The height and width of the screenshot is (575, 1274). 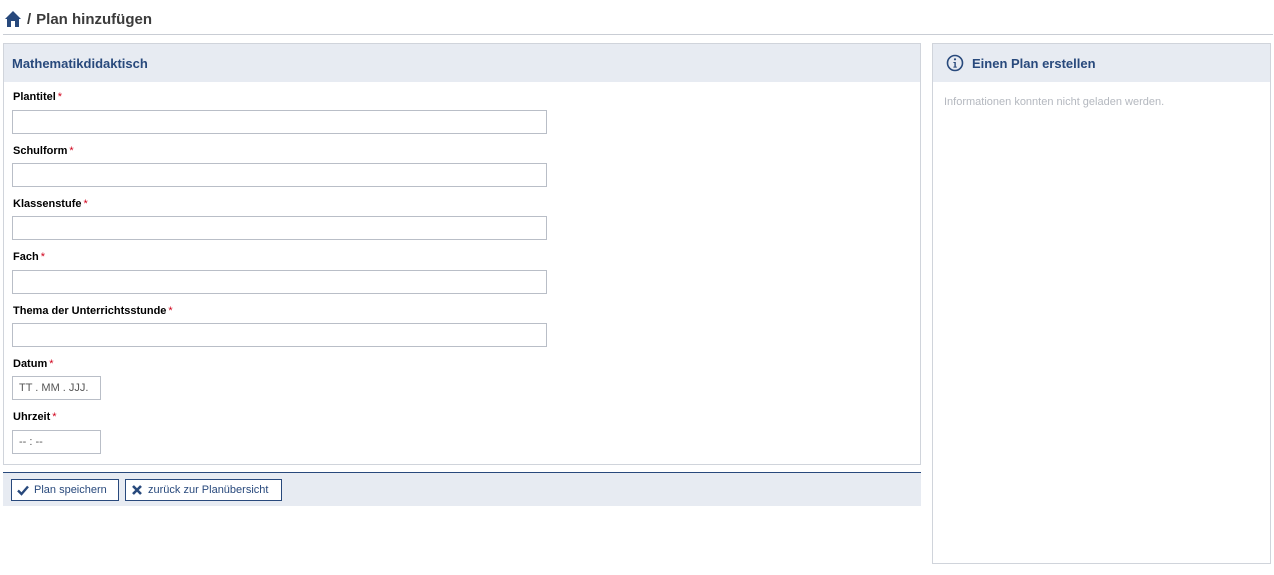 What do you see at coordinates (23, 490) in the screenshot?
I see `check-icon` at bounding box center [23, 490].